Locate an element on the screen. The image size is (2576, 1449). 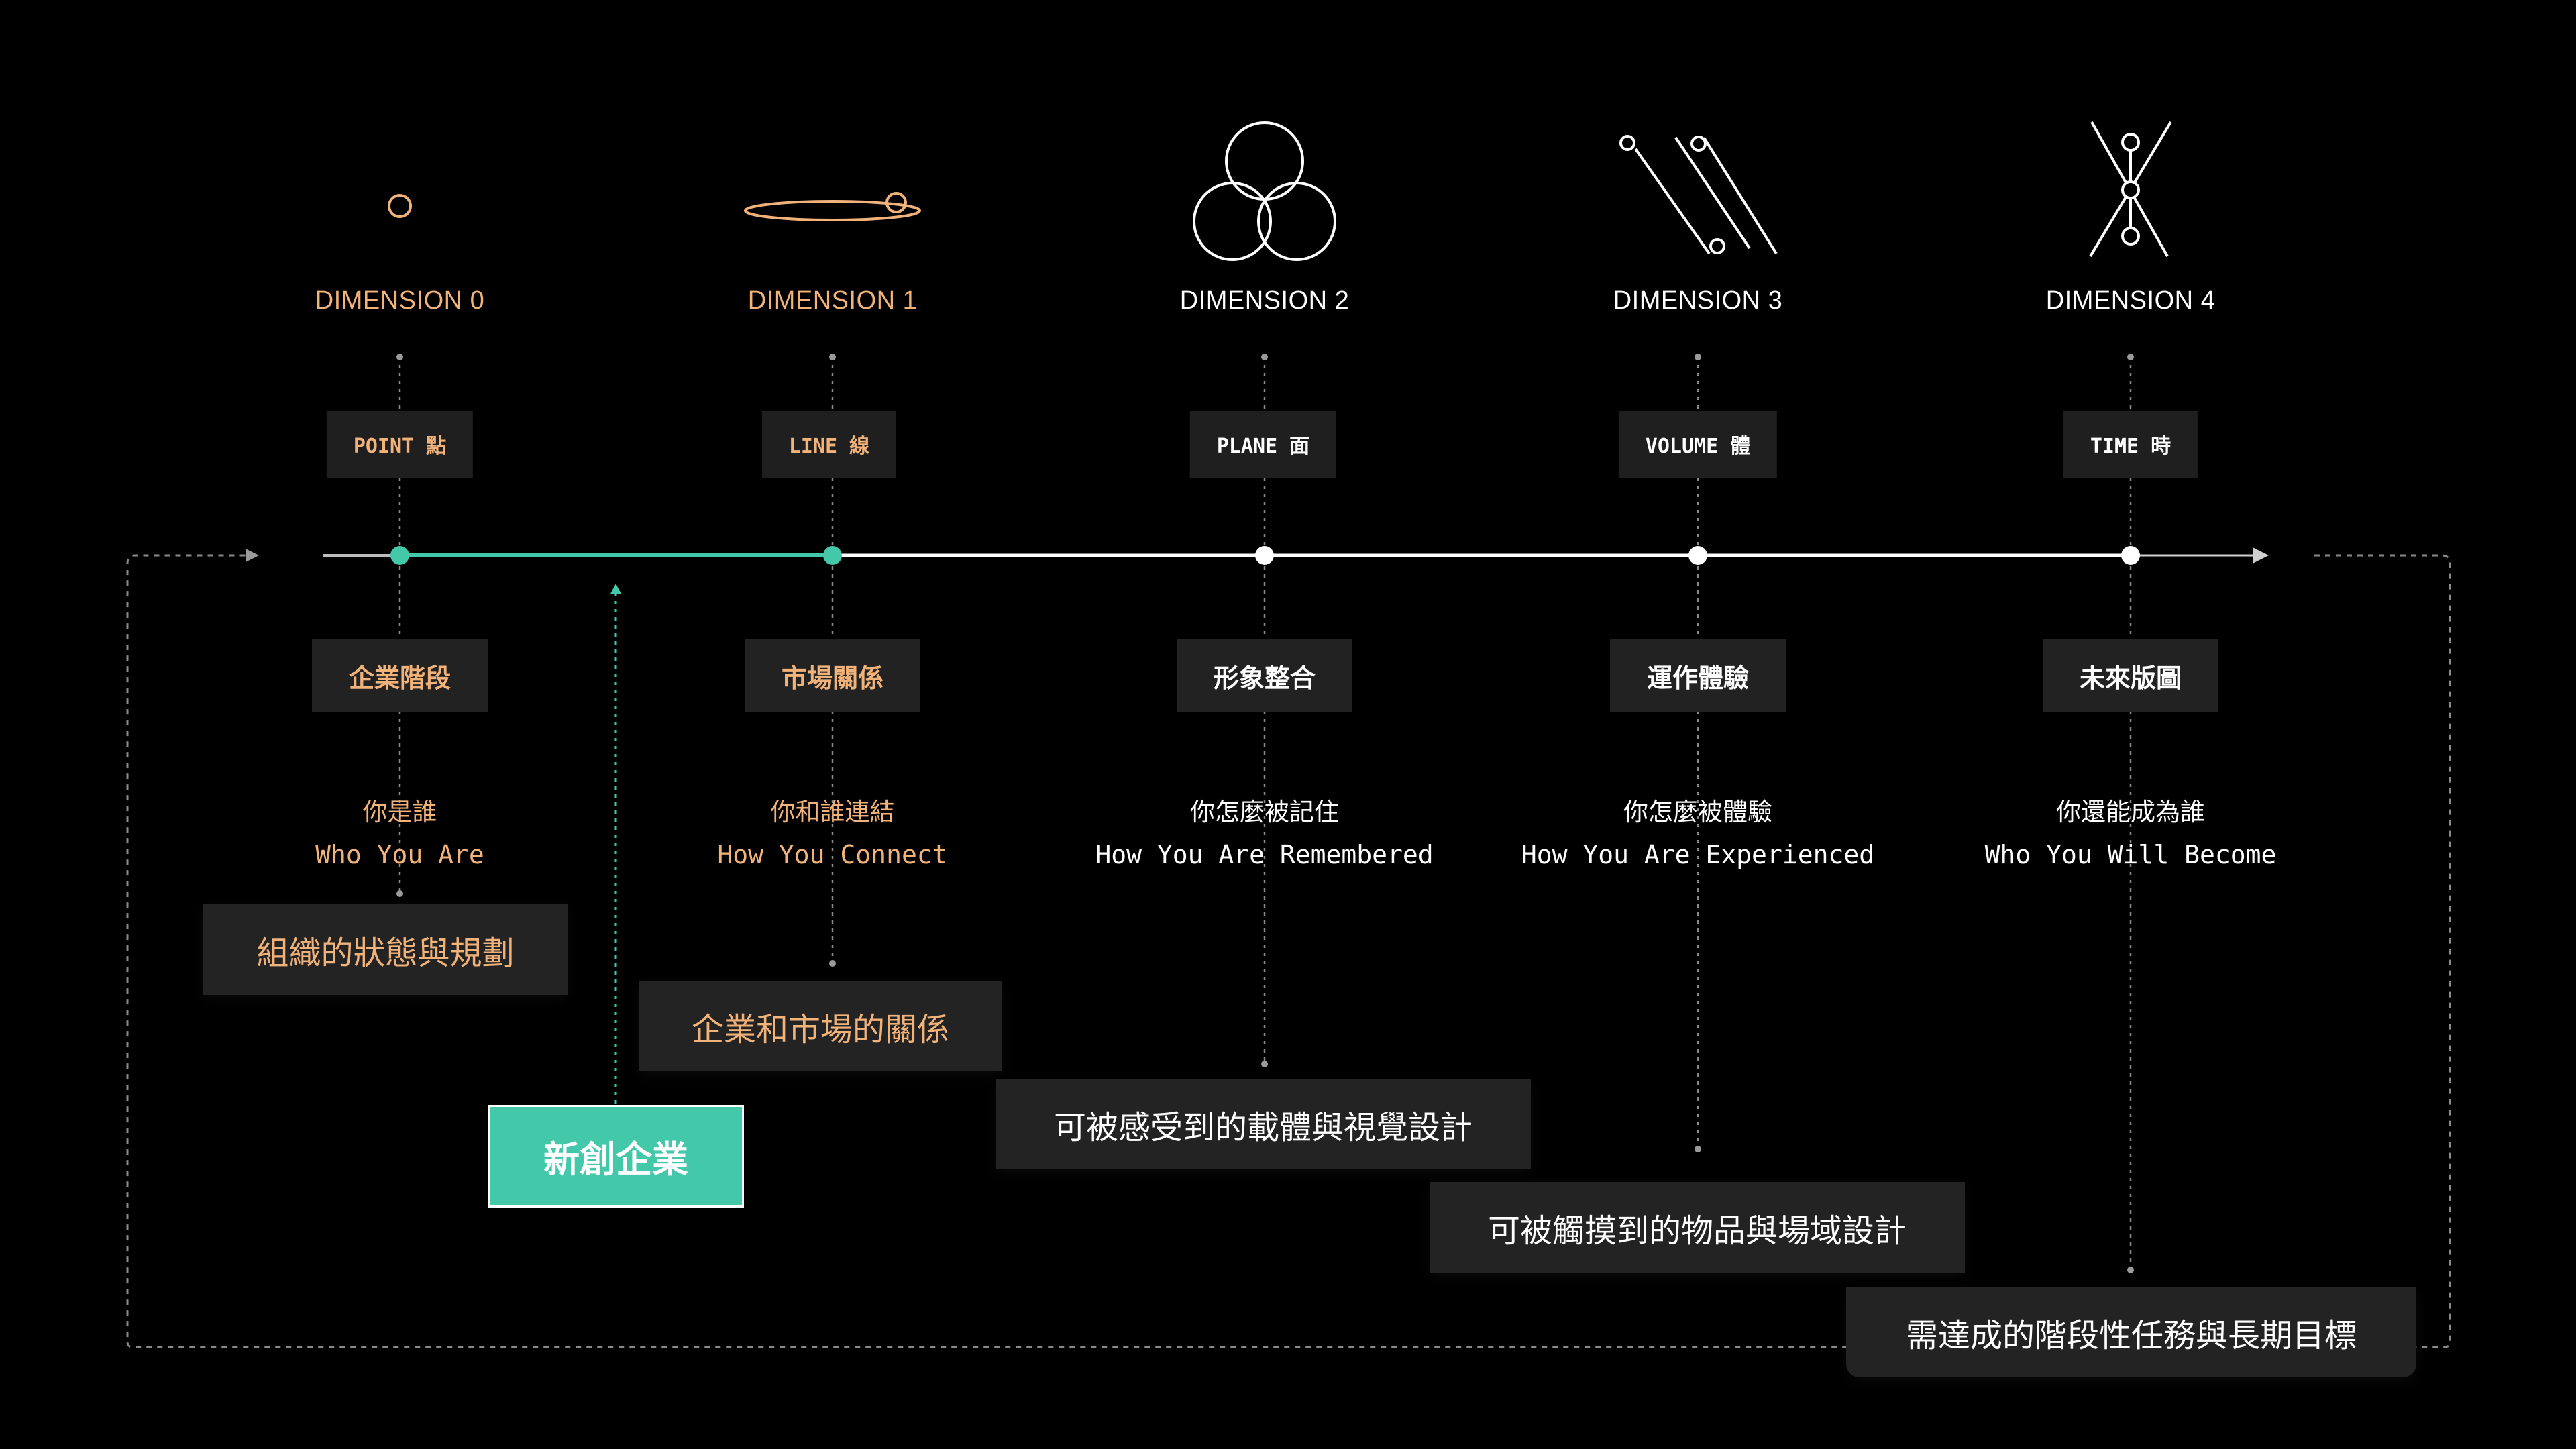
line-icon is located at coordinates (832, 206).